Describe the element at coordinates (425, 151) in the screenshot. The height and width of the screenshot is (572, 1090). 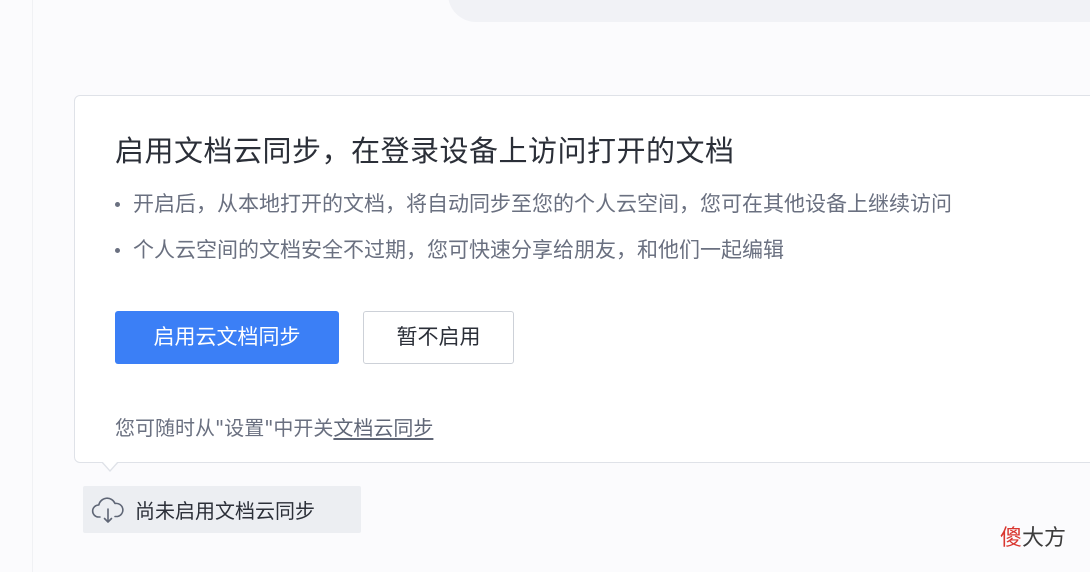
I see `popover-title: 启用文档云同步，在登录设备上访问打开的文档` at that location.